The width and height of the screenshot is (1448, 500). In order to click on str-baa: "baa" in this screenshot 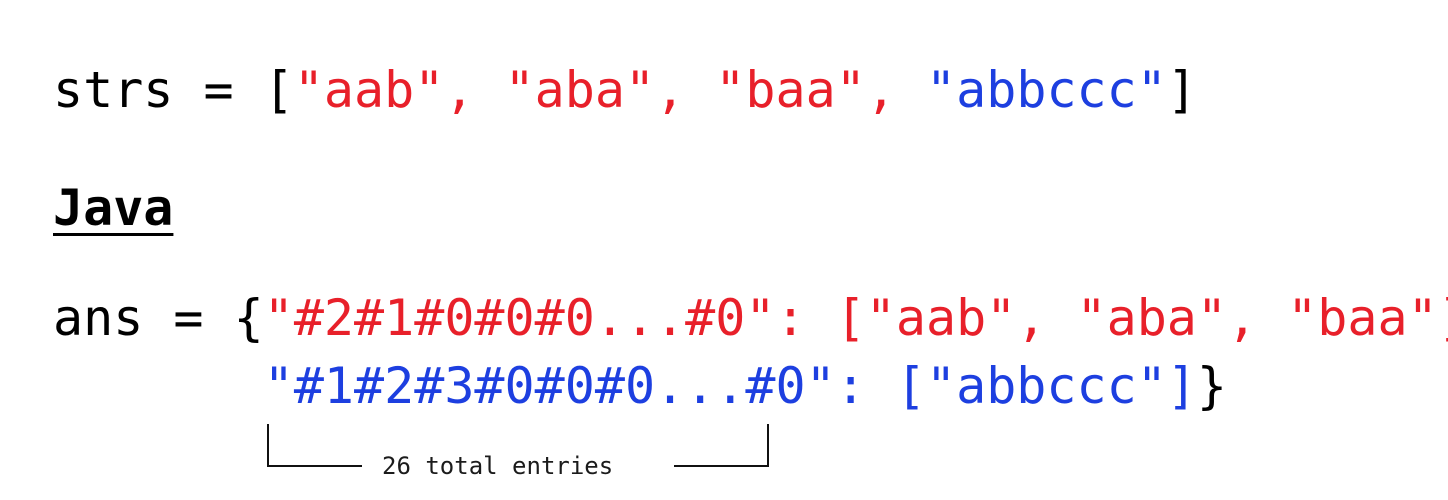, I will do `click(790, 90)`.